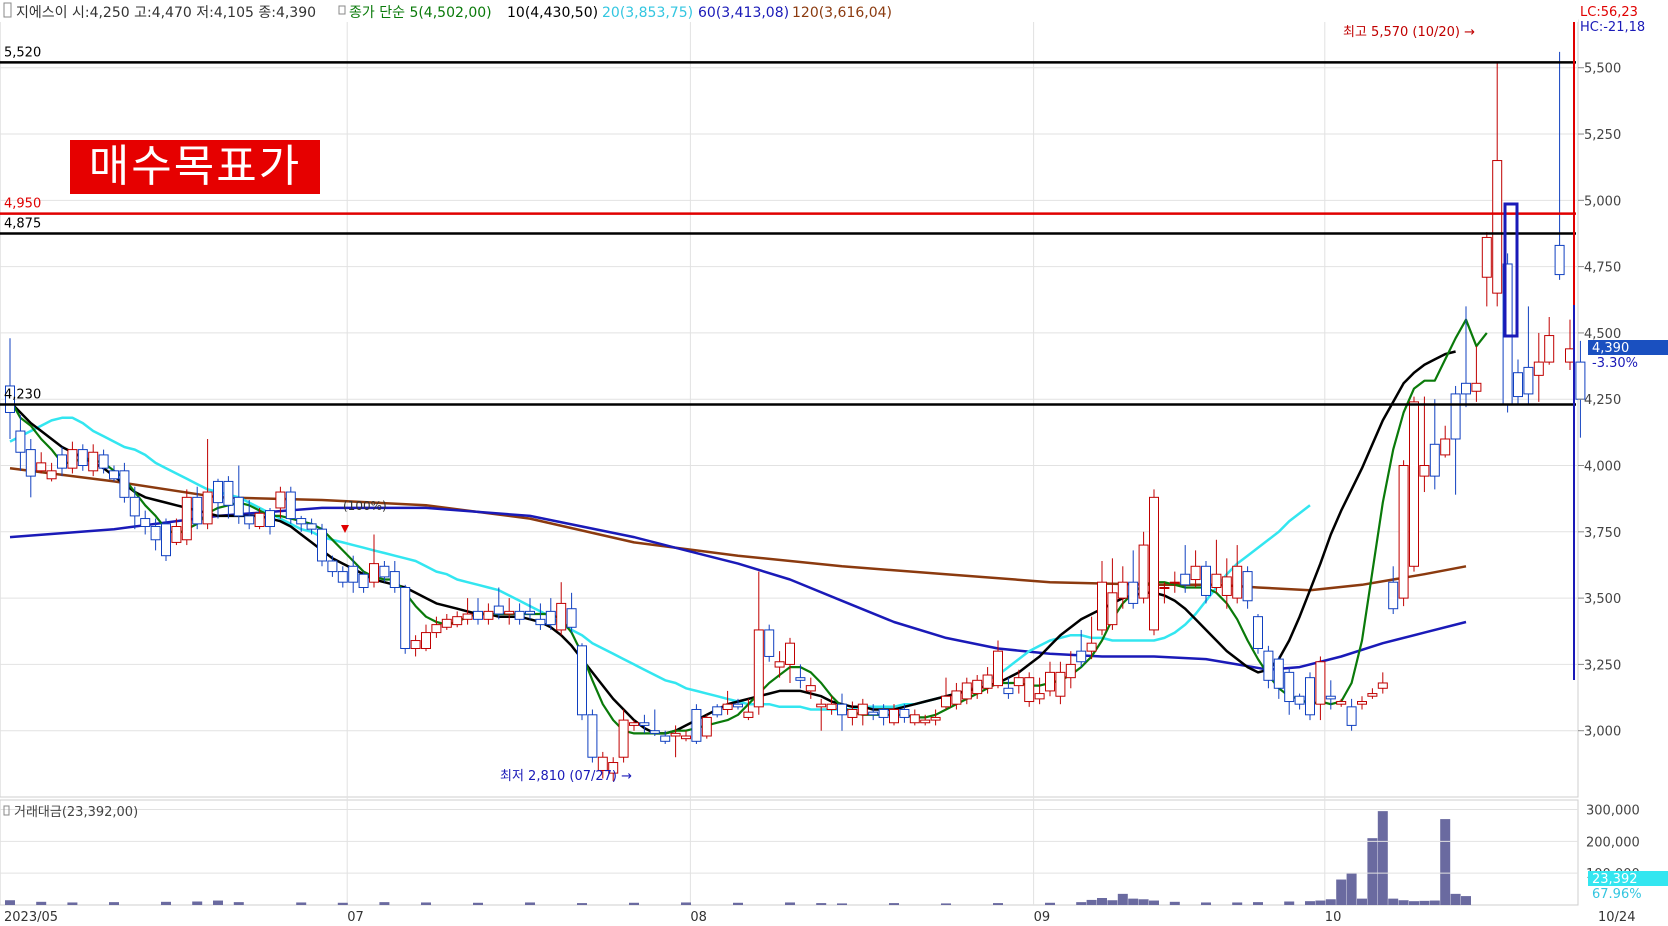  Describe the element at coordinates (1612, 27) in the screenshot. I see `hc-value: HC:-21,18` at that location.